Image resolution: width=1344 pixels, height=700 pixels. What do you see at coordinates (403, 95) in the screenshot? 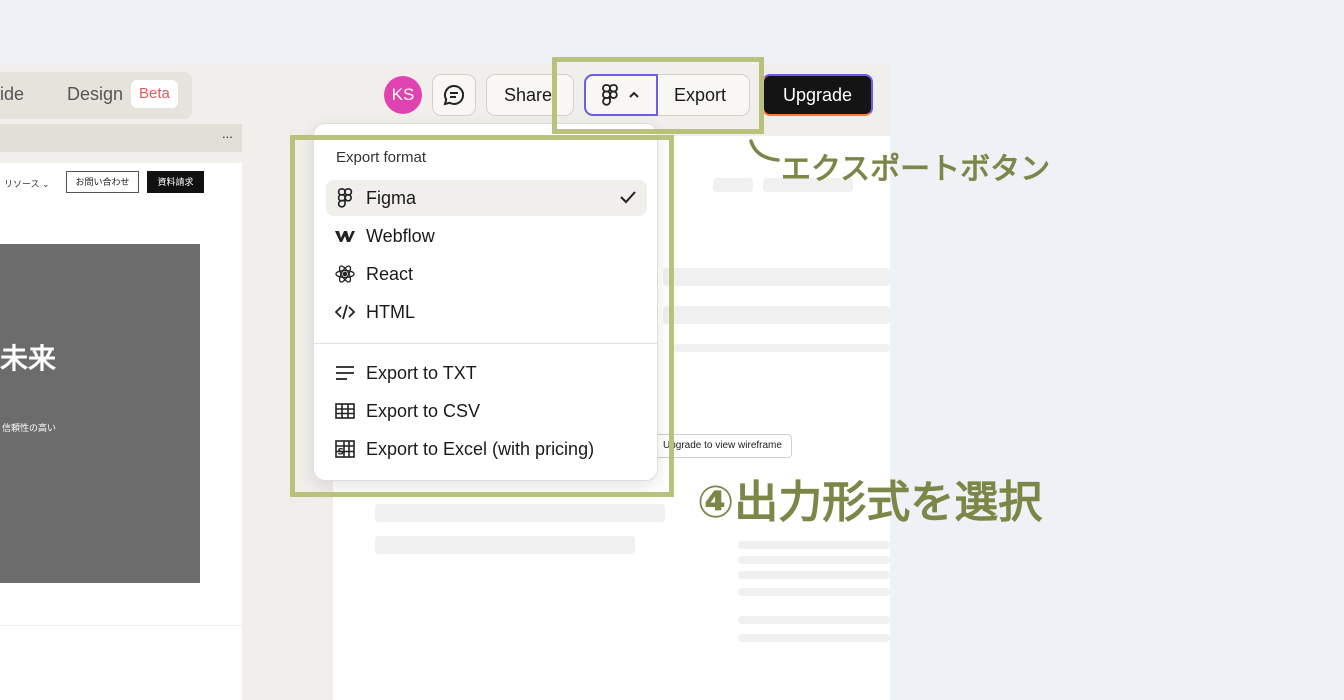
I see `avatar: KS` at bounding box center [403, 95].